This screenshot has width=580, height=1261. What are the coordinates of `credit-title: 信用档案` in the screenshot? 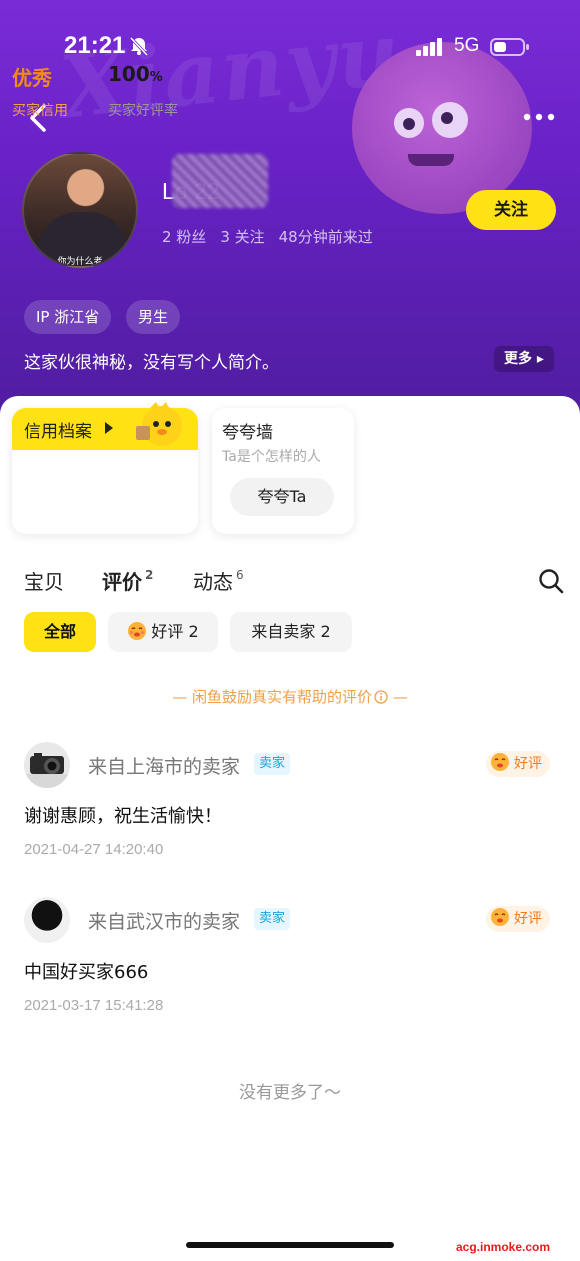 It's located at (58, 432).